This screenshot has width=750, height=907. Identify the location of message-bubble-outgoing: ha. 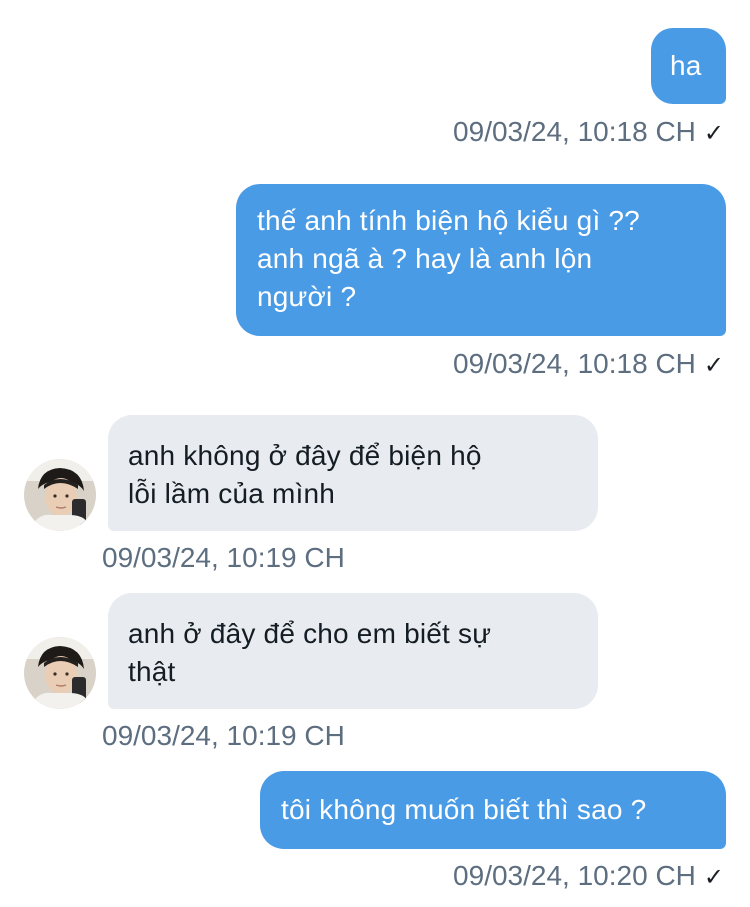
(688, 66).